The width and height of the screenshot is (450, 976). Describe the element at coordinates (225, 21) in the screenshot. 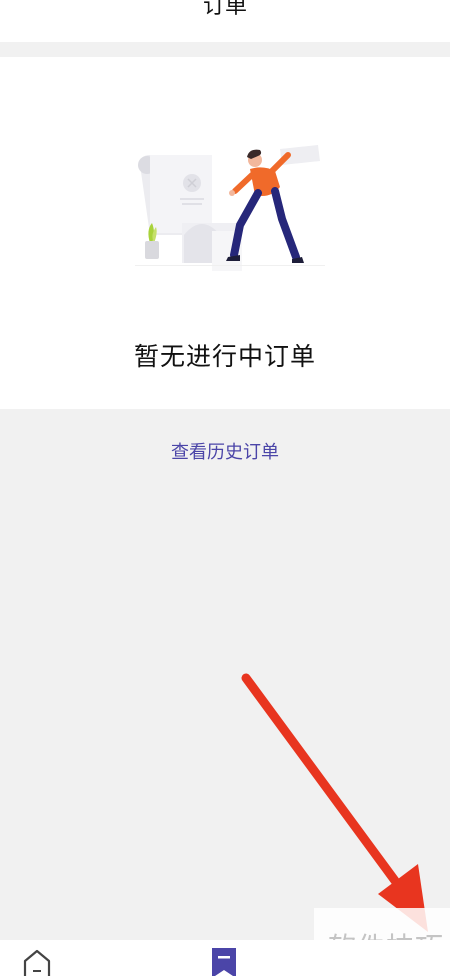

I see `top-bar: 订单` at that location.